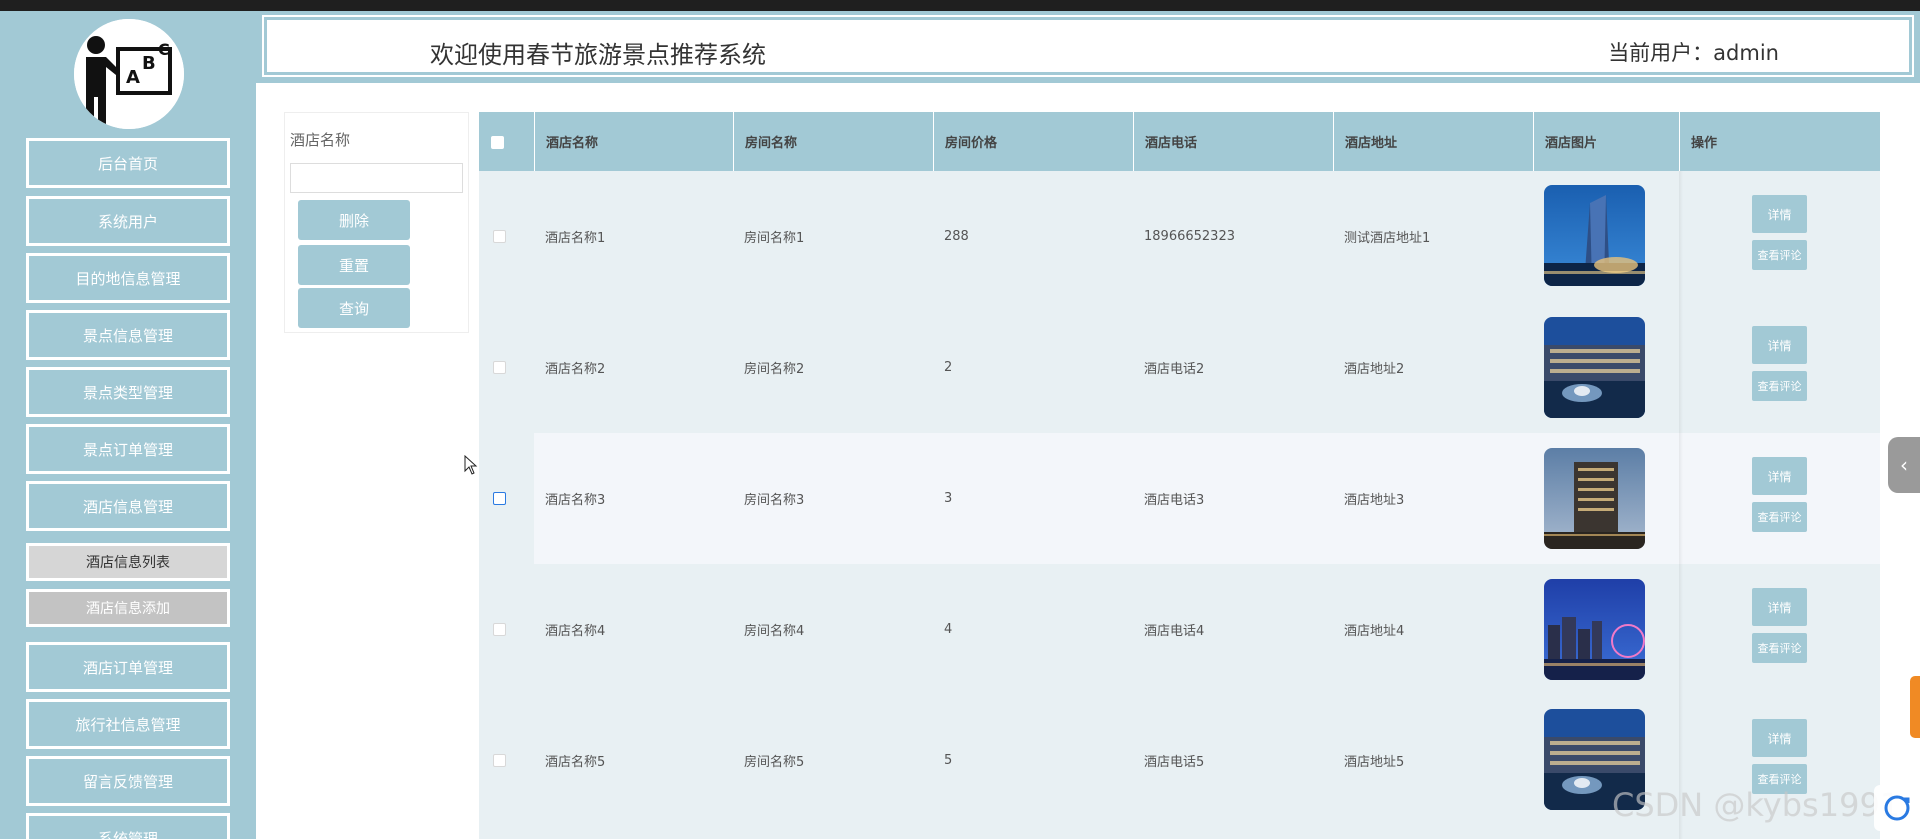 This screenshot has width=1920, height=839. Describe the element at coordinates (633, 141) in the screenshot. I see `column-header-hotel-name: 酒店名称` at that location.